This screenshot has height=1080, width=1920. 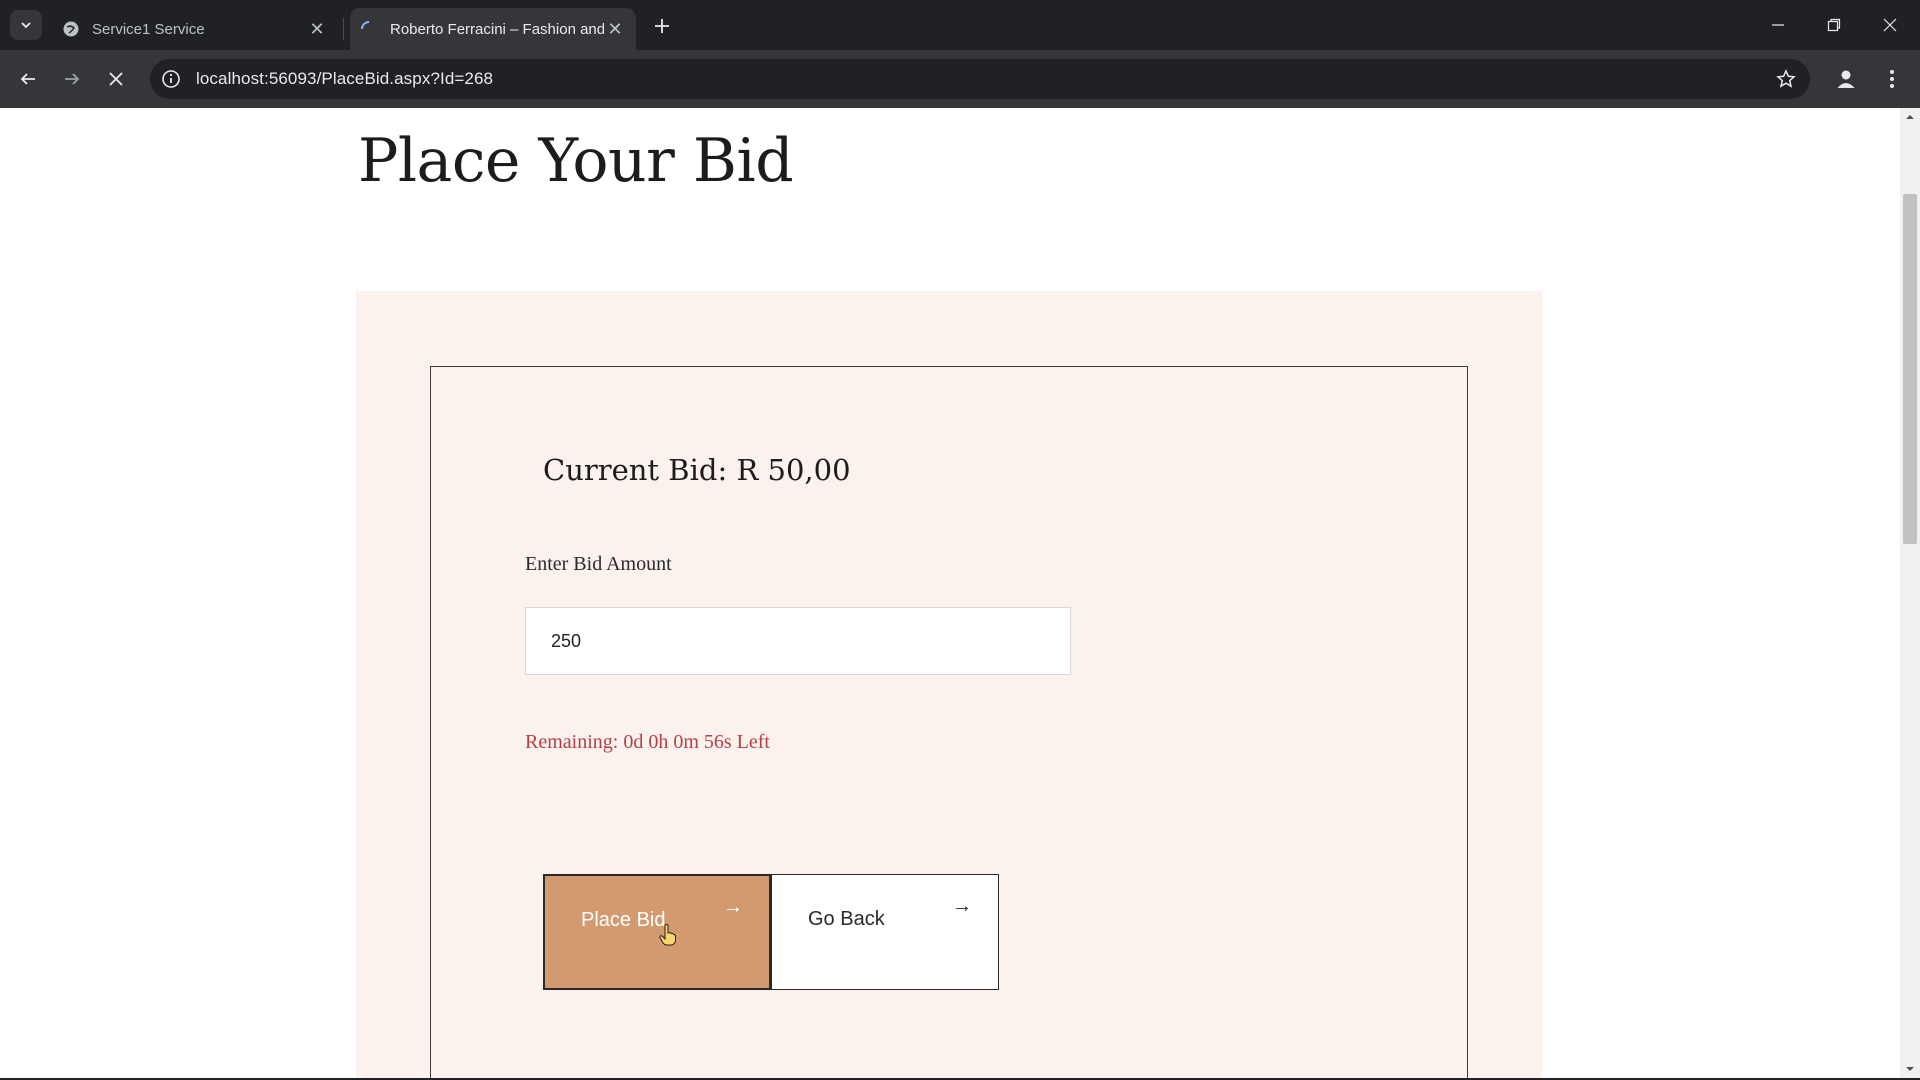 I want to click on bid-amount-label: Enter Bid Amount, so click(x=598, y=564).